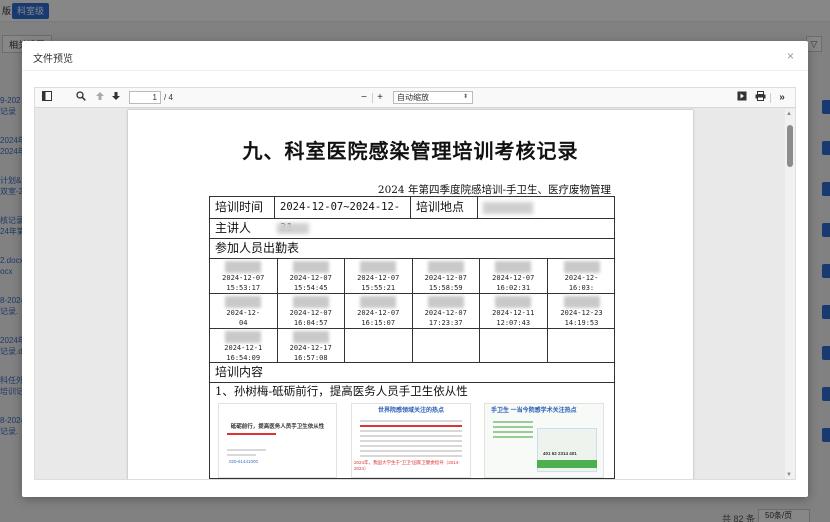 This screenshot has width=830, height=522. I want to click on slide-thumbnail: 手卫生 一当今院感学术关注热点 401 62 2314 401, so click(544, 440).